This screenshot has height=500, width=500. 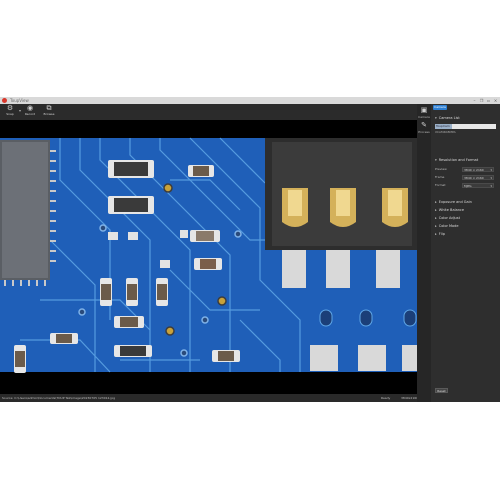 What do you see at coordinates (424, 132) in the screenshot?
I see `rail-process-label: Process` at bounding box center [424, 132].